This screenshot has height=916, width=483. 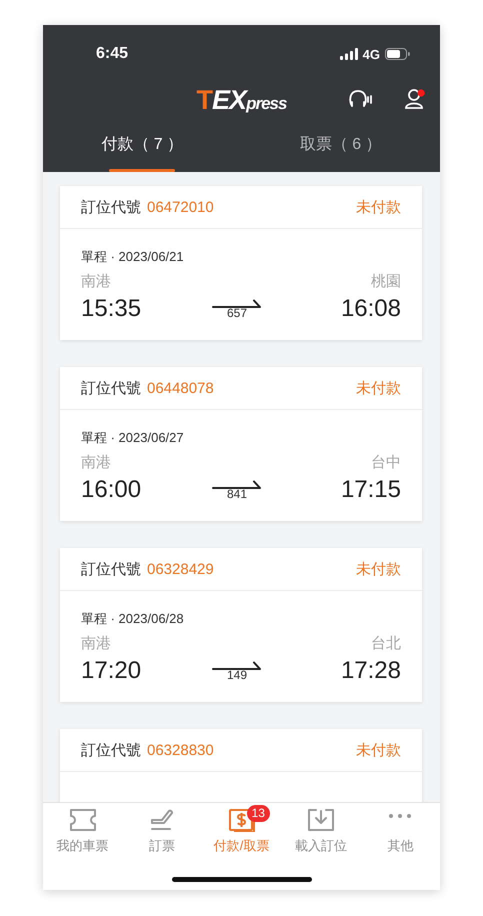 I want to click on arrival-time: 16:08, so click(x=370, y=309).